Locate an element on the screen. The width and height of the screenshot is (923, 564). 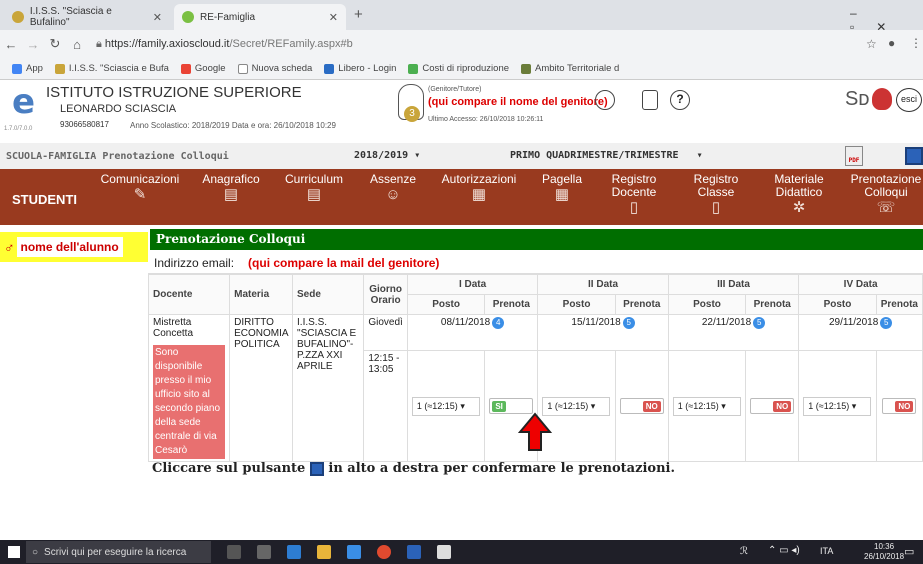
taskbar-search: ○ Scrivi qui per eseguire la ricerca is located at coordinates (118, 552).